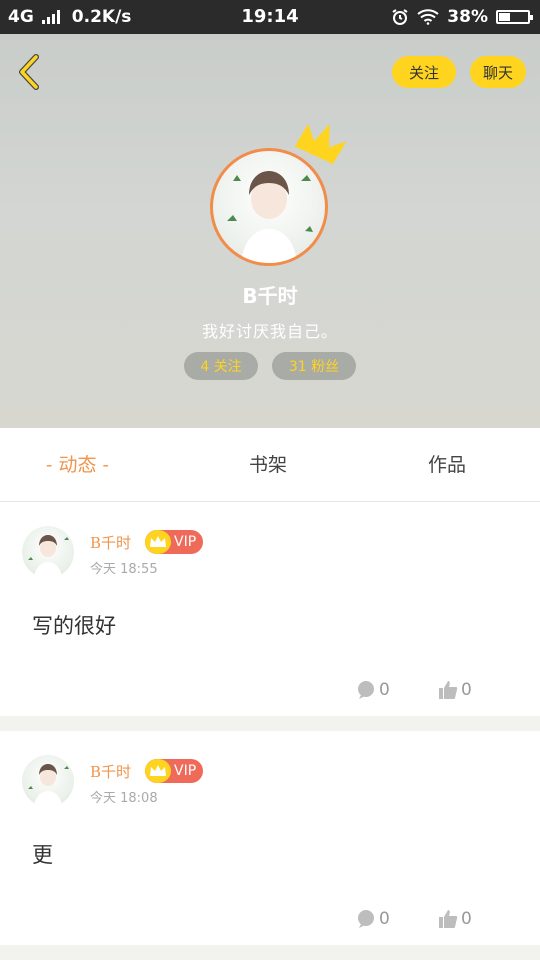  I want to click on tab-dynamic: - 动态 -, so click(77, 463).